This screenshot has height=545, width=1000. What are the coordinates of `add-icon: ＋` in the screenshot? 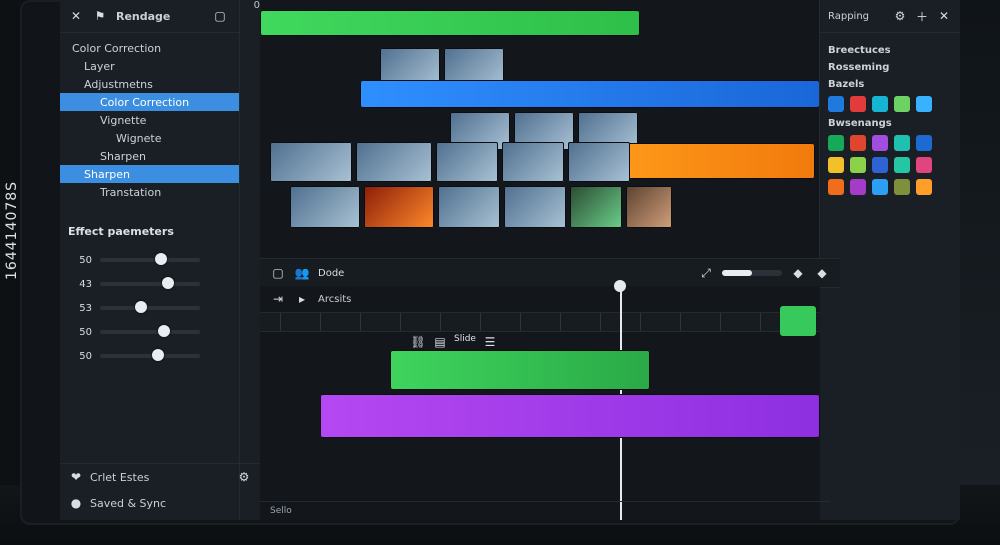 It's located at (922, 16).